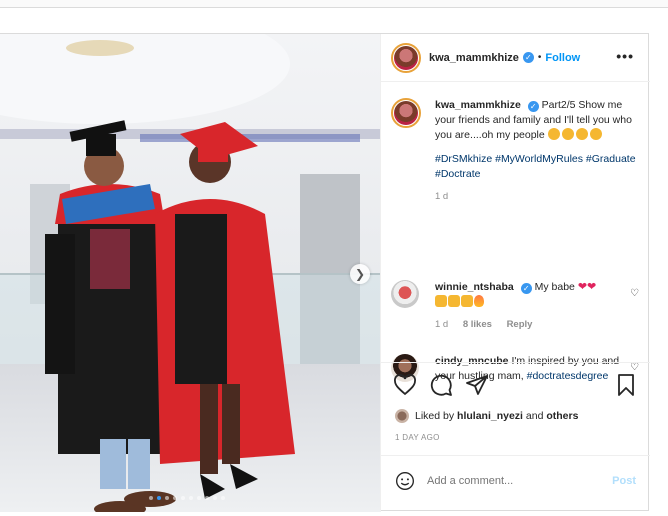 This screenshot has width=668, height=516. I want to click on fire-emoji-icon, so click(479, 301).